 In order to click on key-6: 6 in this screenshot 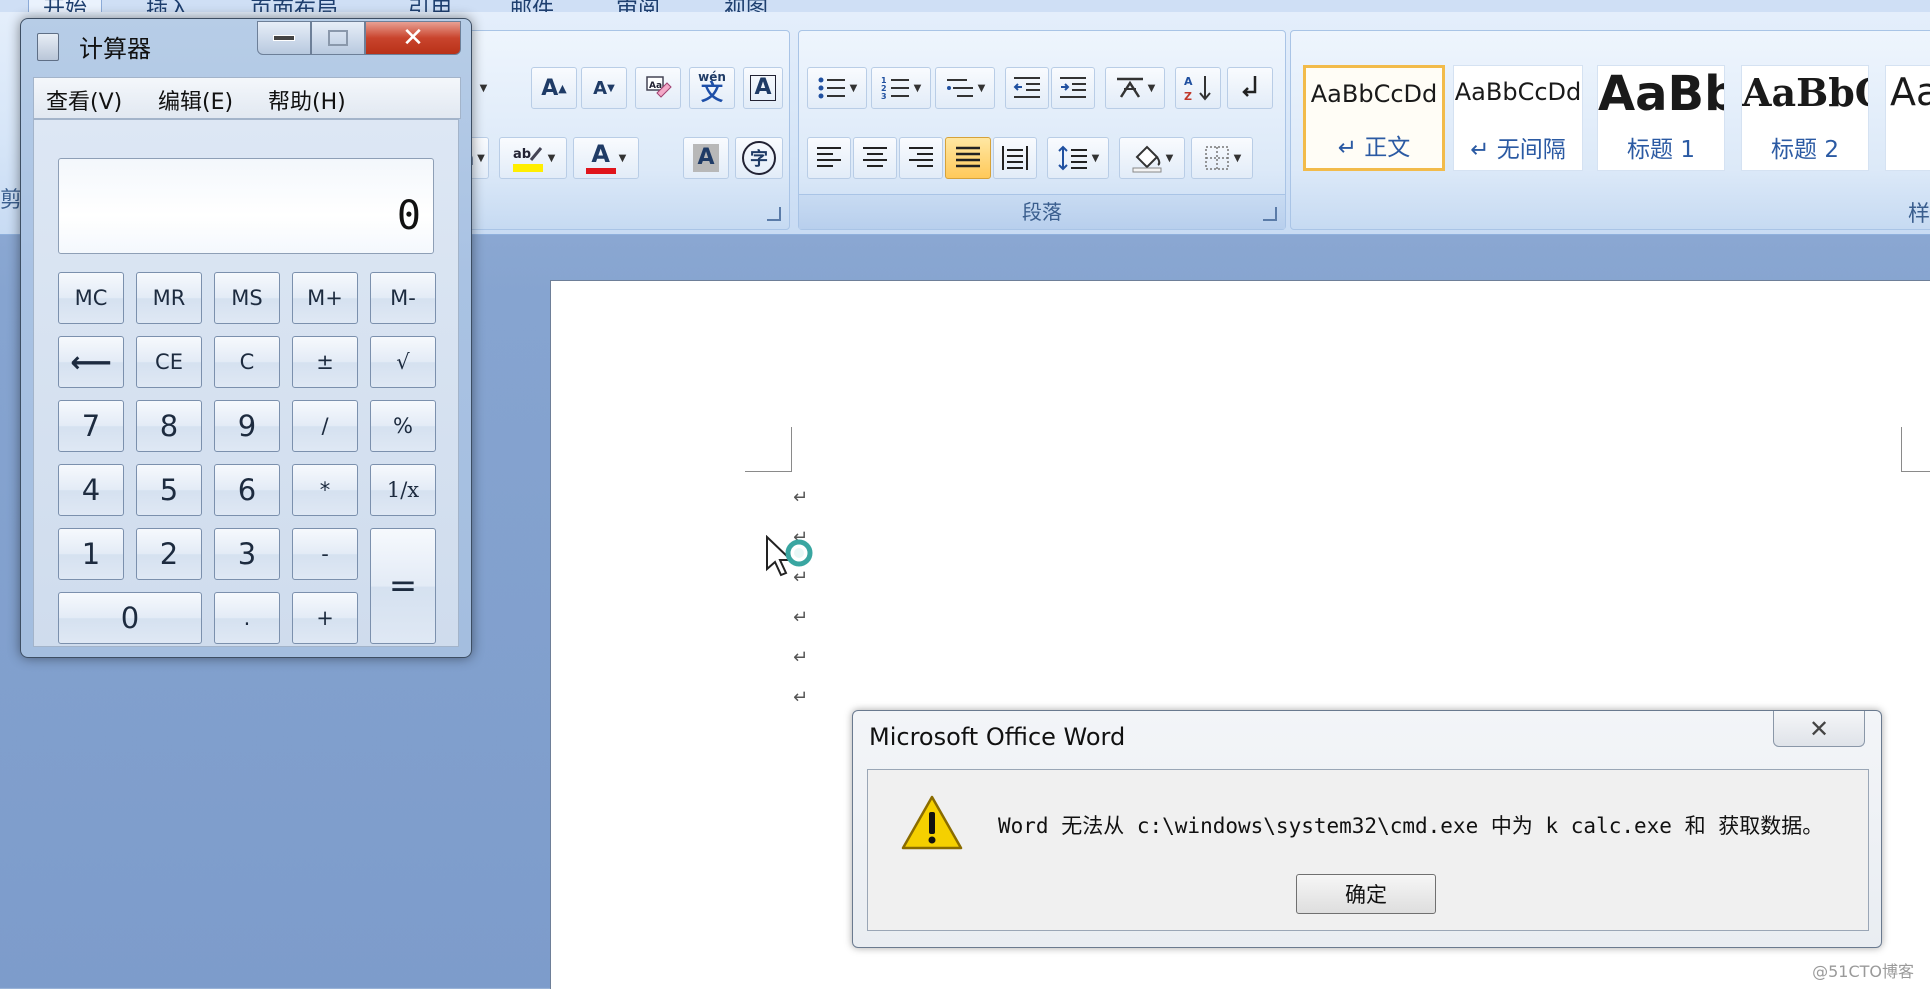, I will do `click(247, 490)`.